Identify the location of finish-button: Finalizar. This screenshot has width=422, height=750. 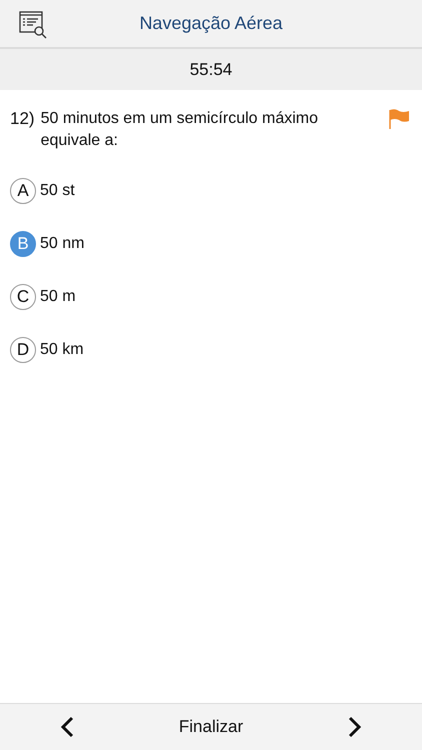
(211, 727).